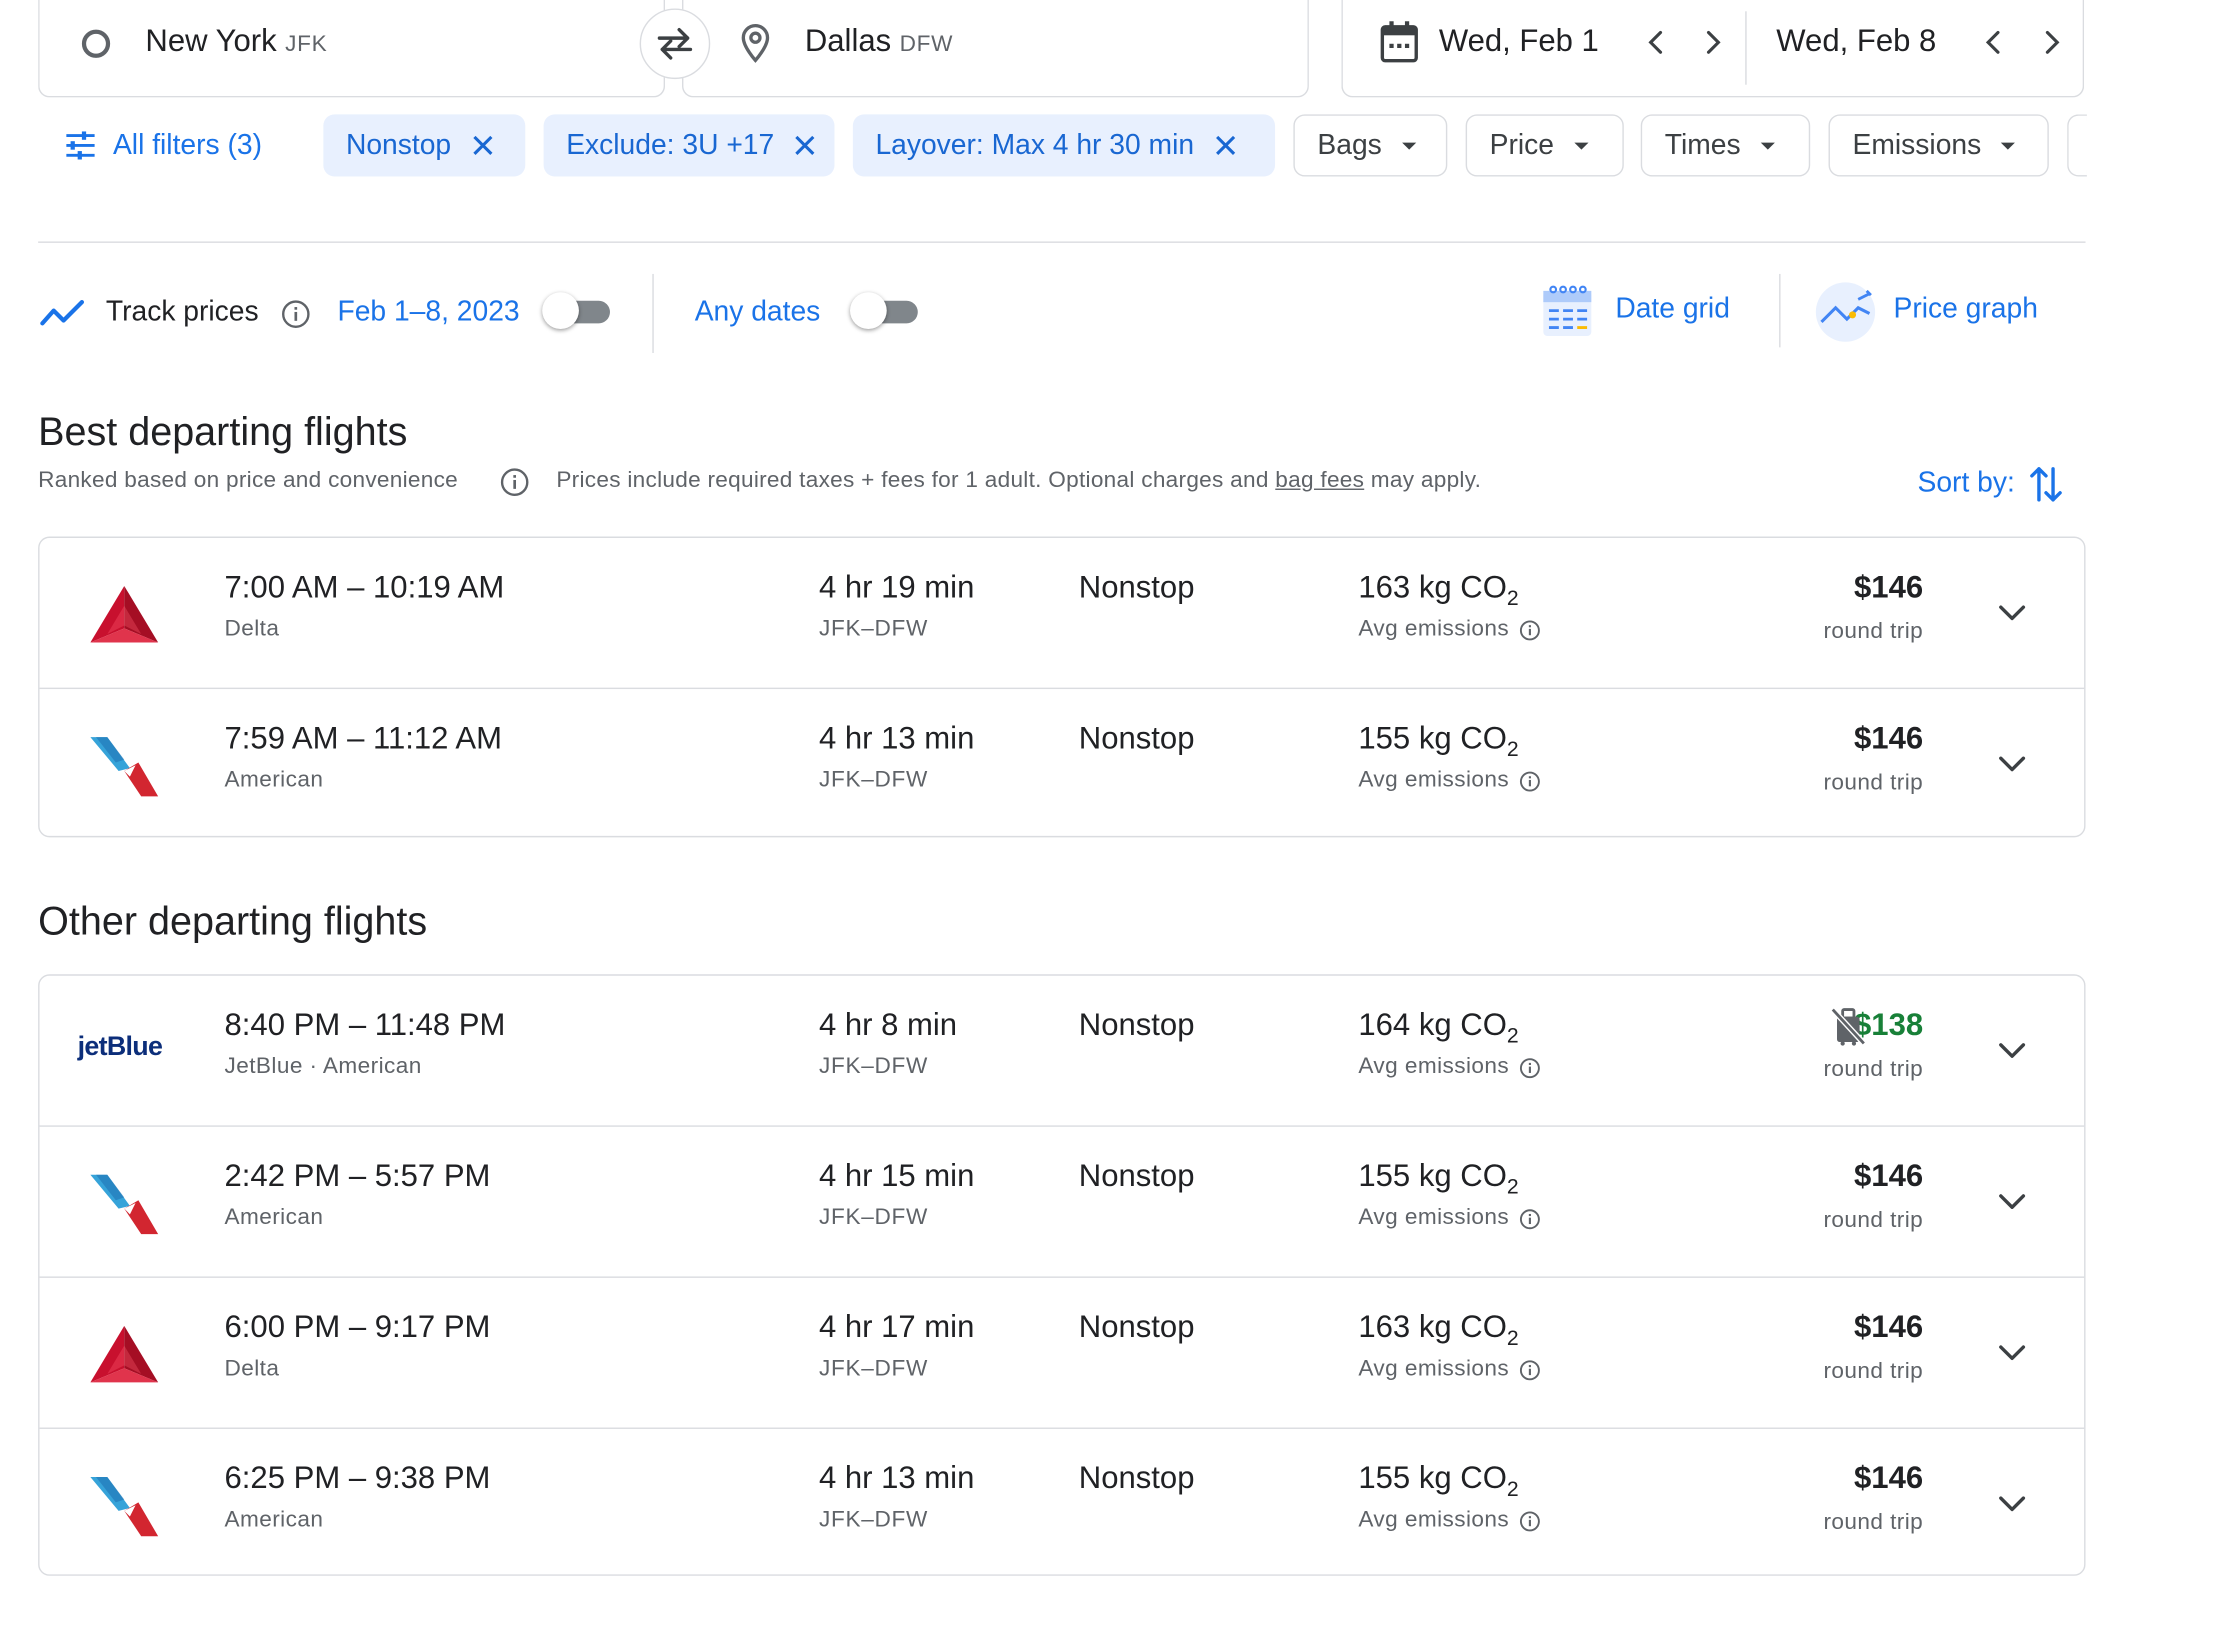  What do you see at coordinates (1642, 311) in the screenshot?
I see `date-grid-button: Date grid` at bounding box center [1642, 311].